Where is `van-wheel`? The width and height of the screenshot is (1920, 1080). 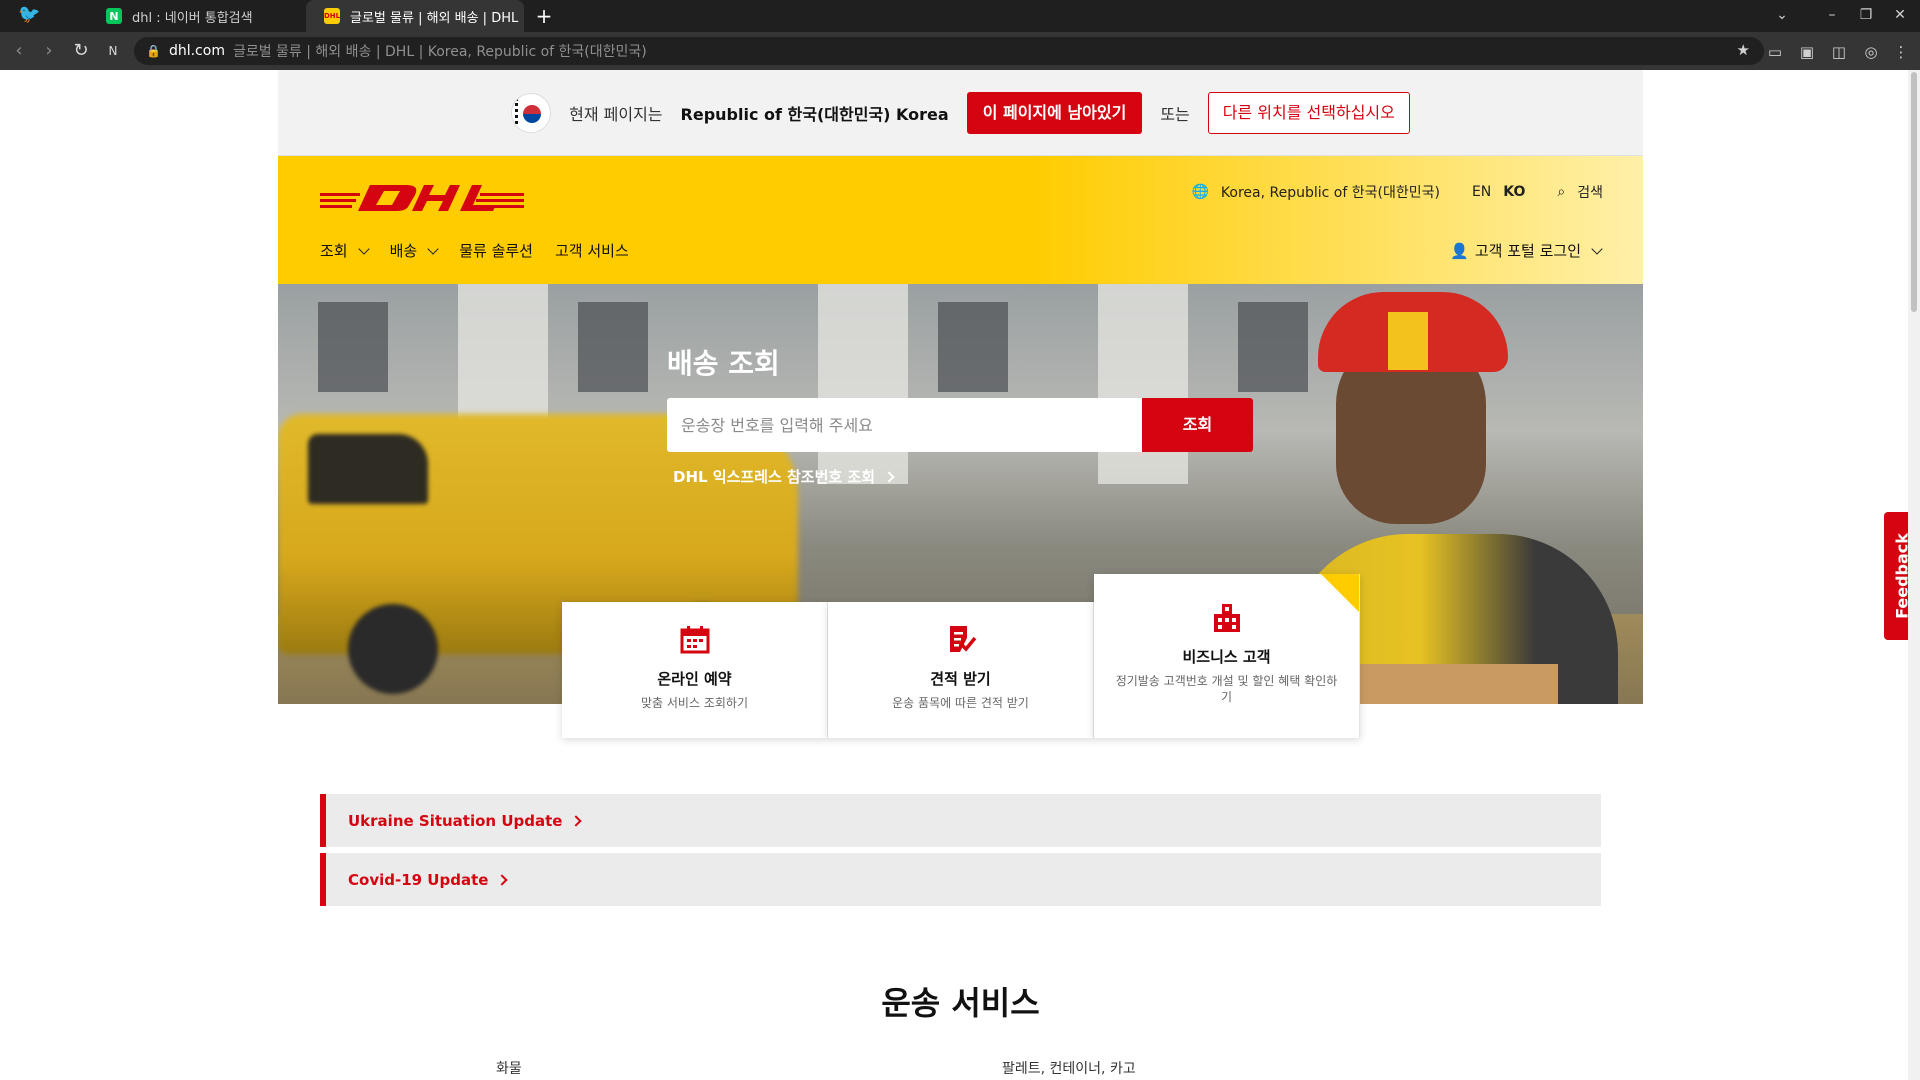
van-wheel is located at coordinates (393, 649).